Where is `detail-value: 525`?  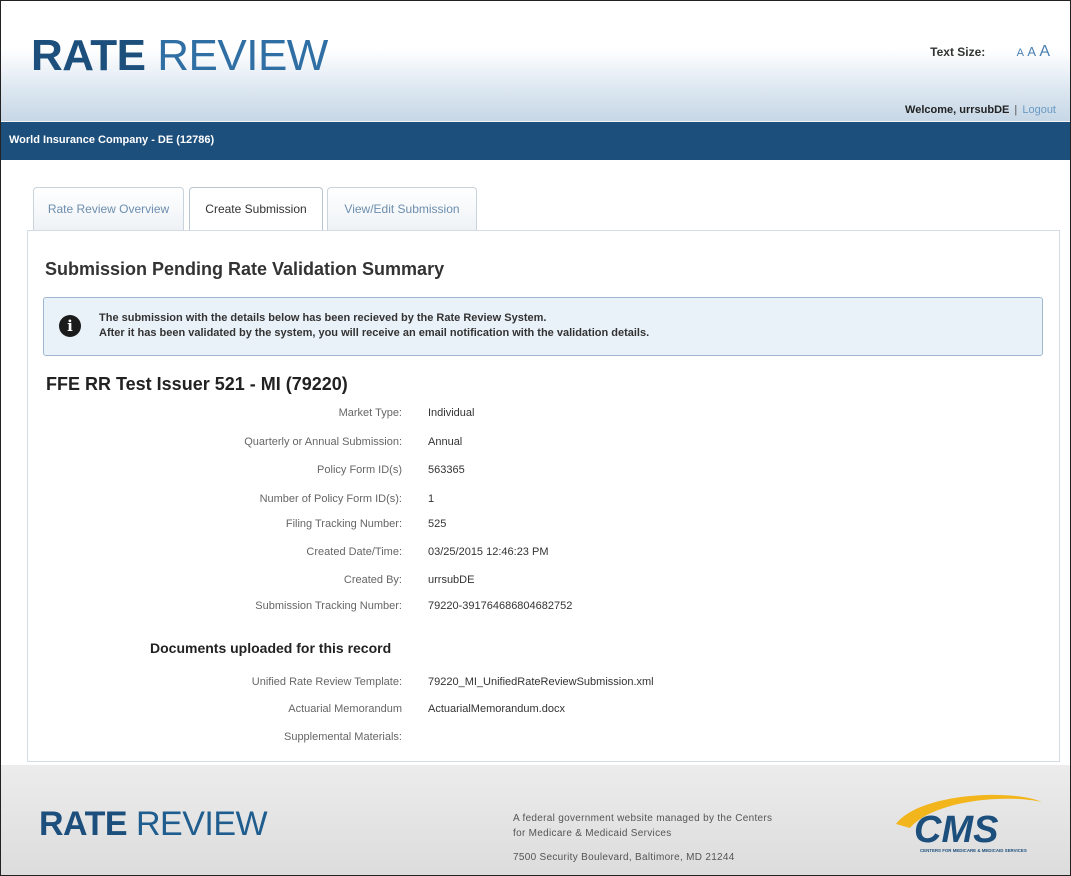 detail-value: 525 is located at coordinates (437, 524).